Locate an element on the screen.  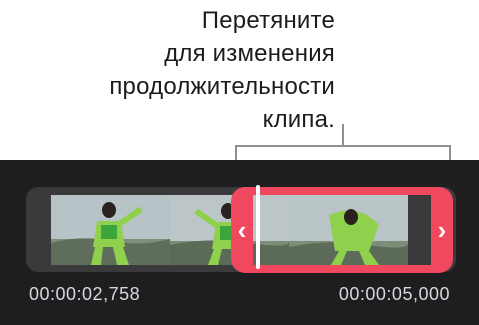
clip-start-time: 00:00:02,758 is located at coordinates (85, 294).